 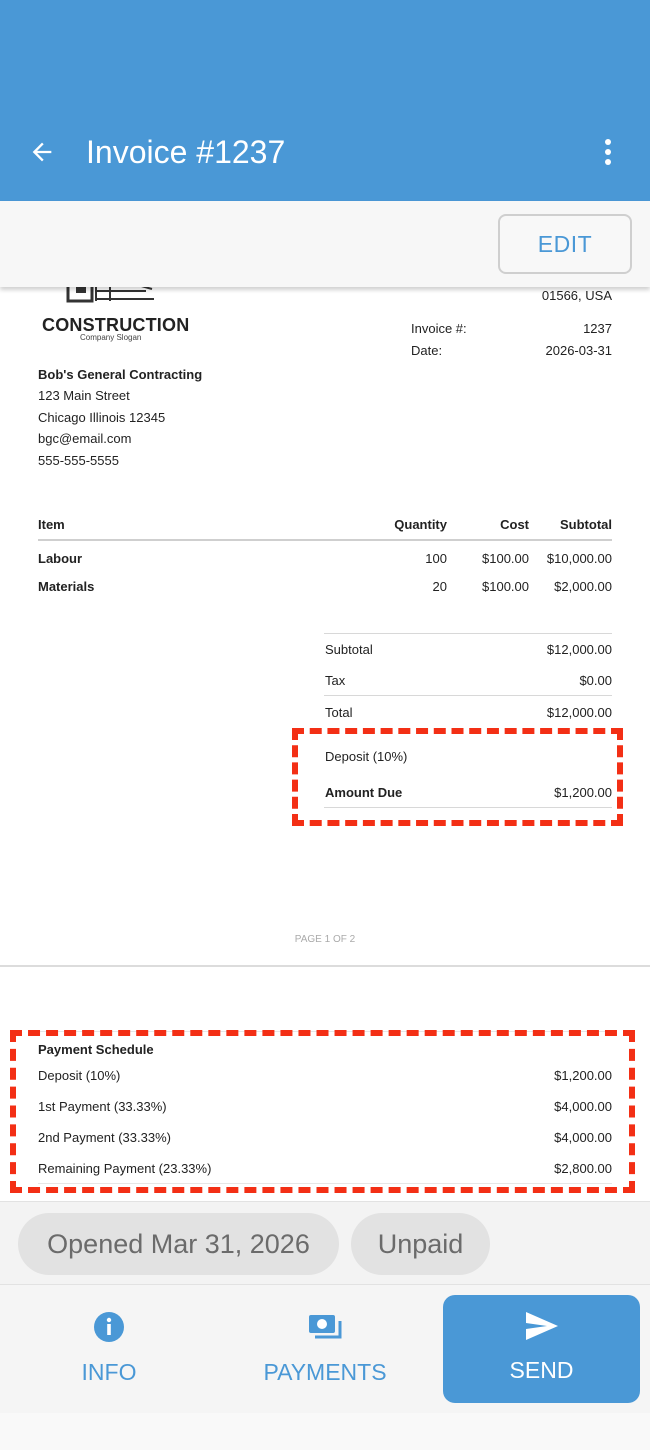 What do you see at coordinates (579, 350) in the screenshot?
I see `invoice-date-value: 2026-03-31` at bounding box center [579, 350].